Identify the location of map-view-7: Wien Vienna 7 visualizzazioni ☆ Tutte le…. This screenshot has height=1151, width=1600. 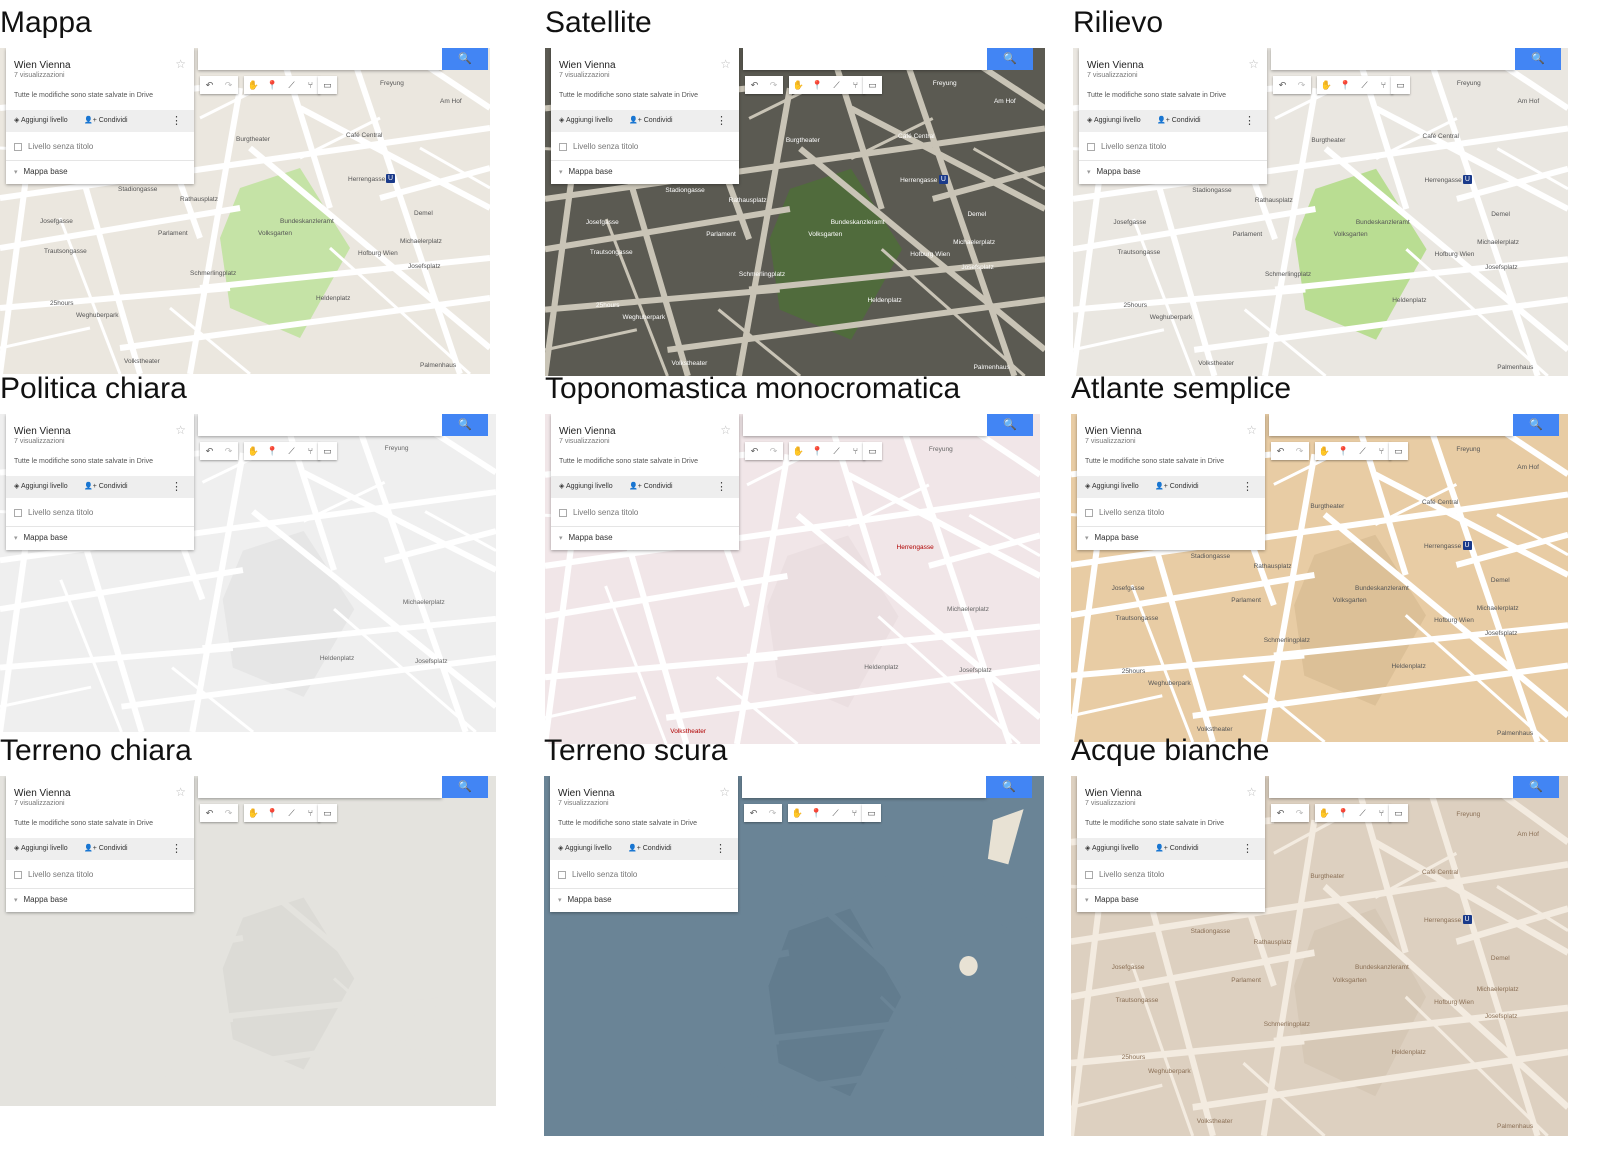
(794, 956).